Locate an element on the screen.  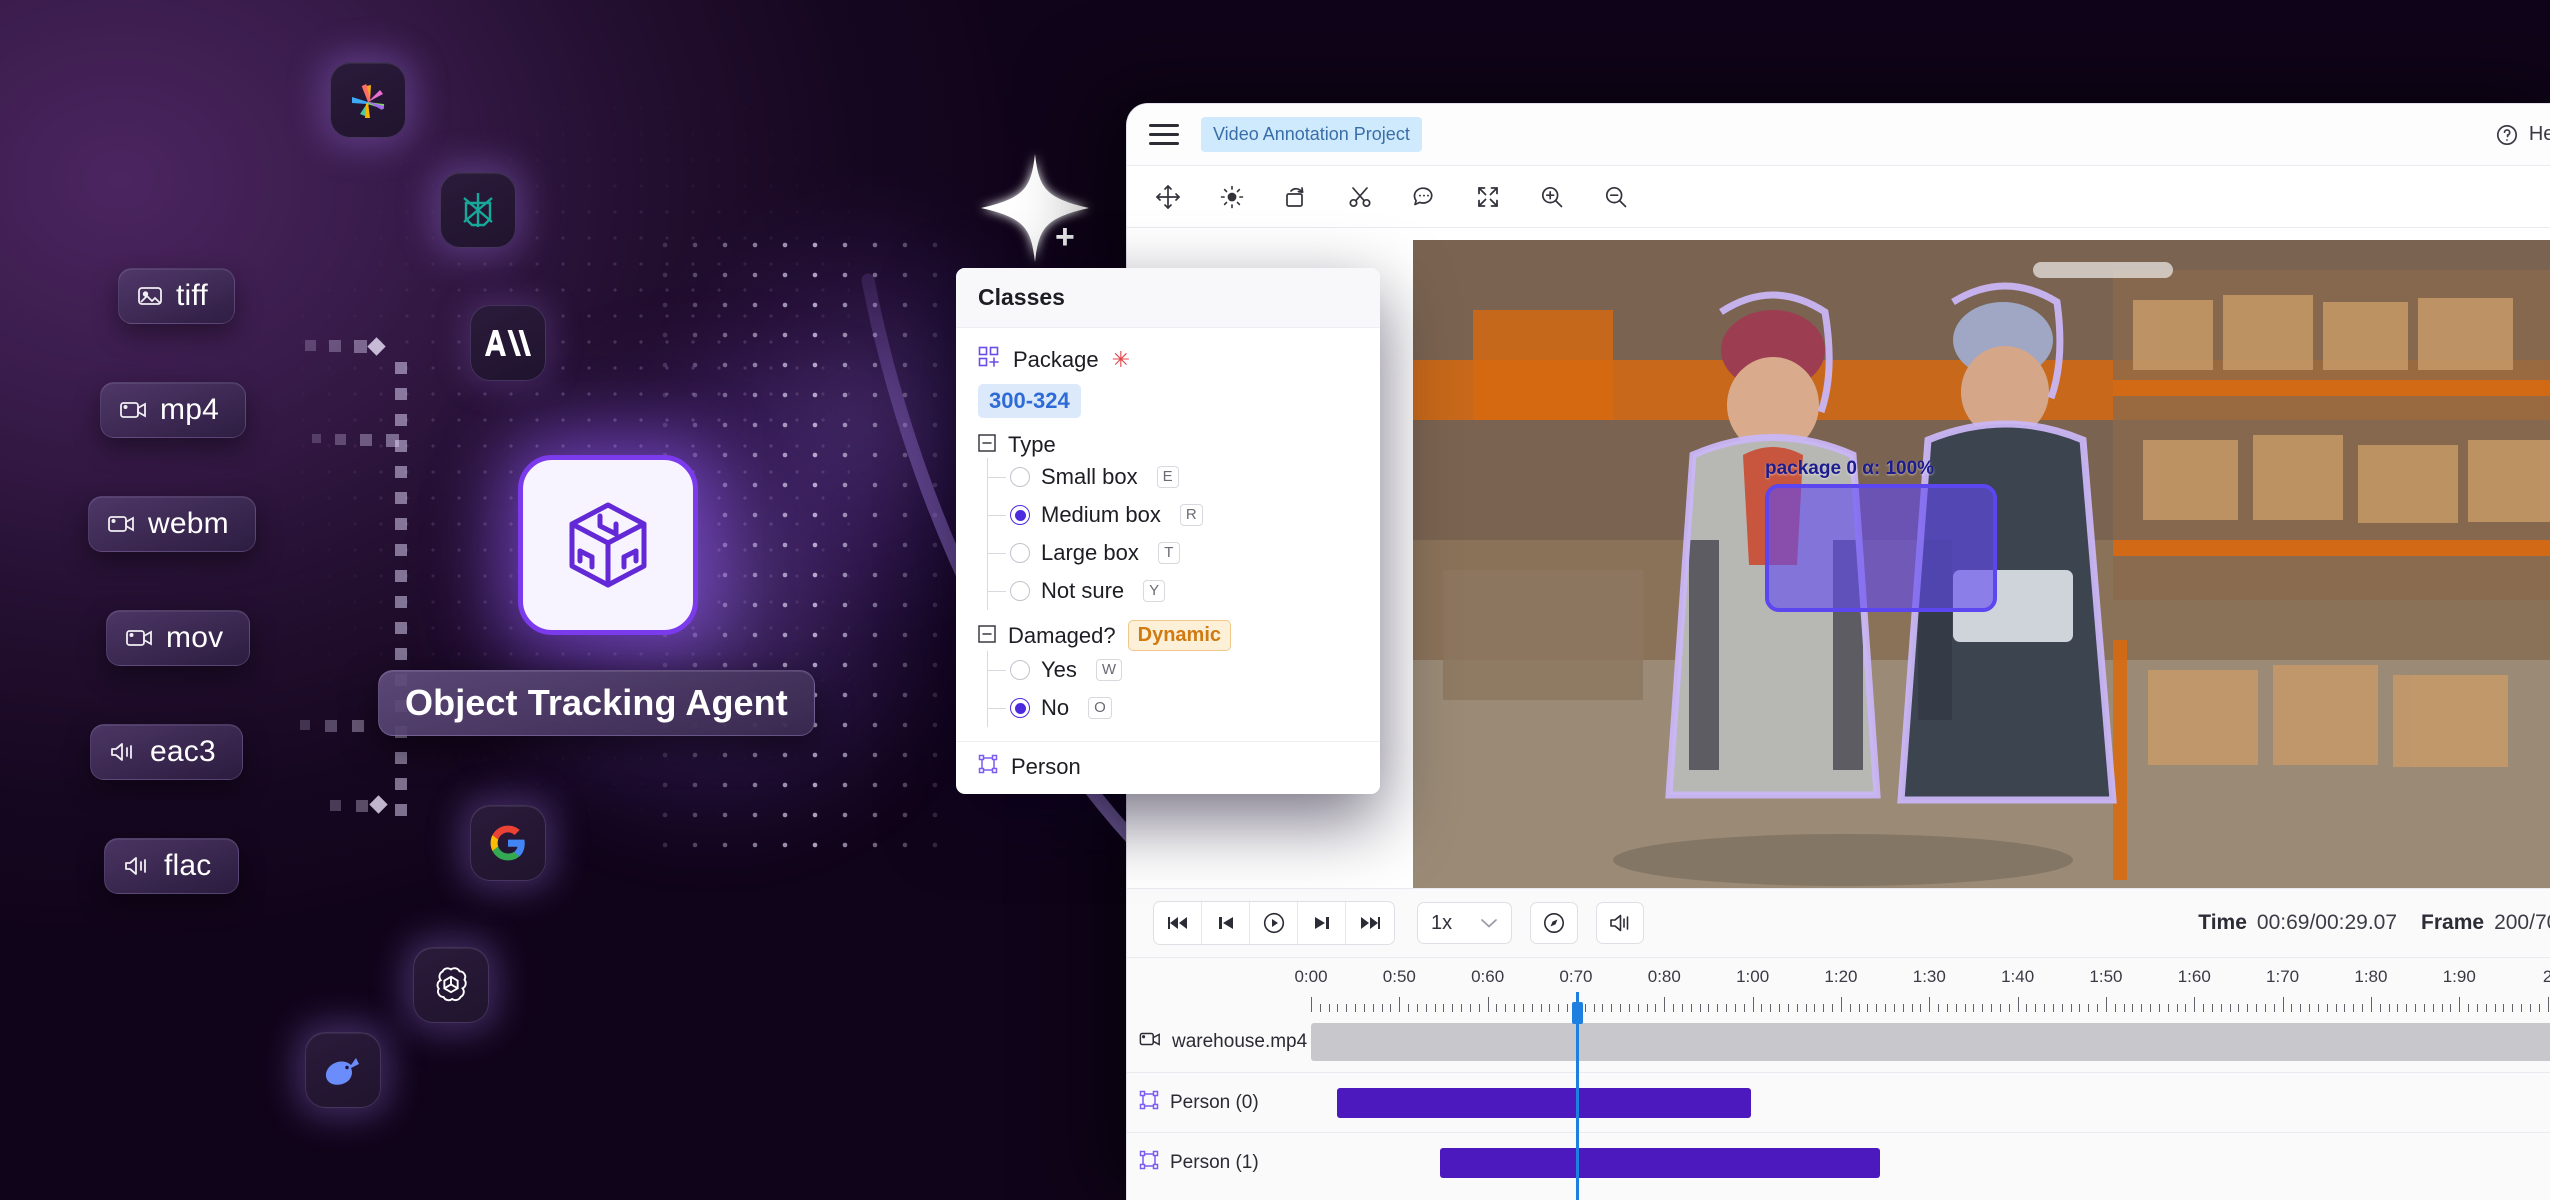
package-bounding-box is located at coordinates (1881, 548).